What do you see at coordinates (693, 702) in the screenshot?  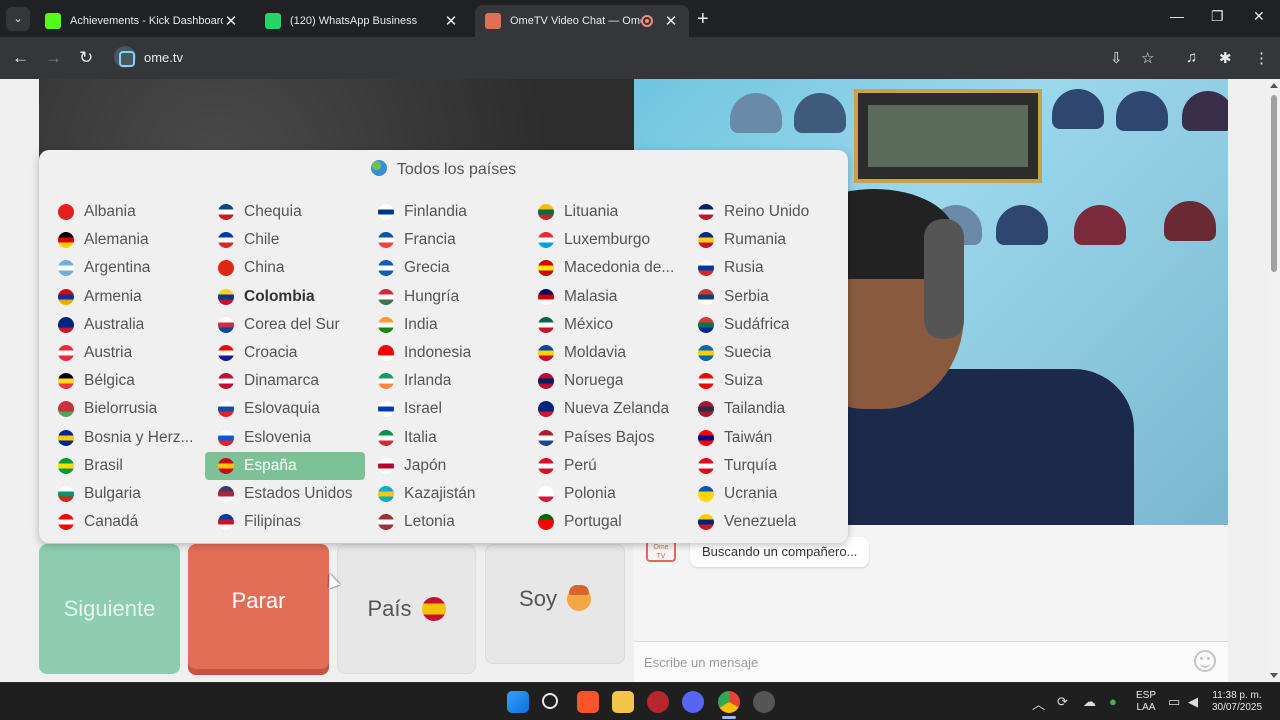 I see `discord-icon` at bounding box center [693, 702].